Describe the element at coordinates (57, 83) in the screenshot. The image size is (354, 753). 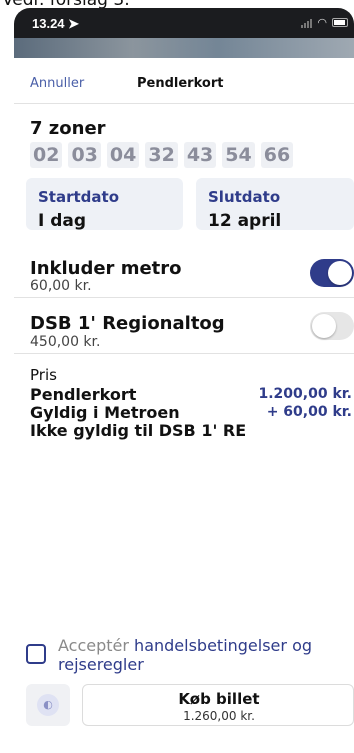
I see `cancel-button: Annuller` at that location.